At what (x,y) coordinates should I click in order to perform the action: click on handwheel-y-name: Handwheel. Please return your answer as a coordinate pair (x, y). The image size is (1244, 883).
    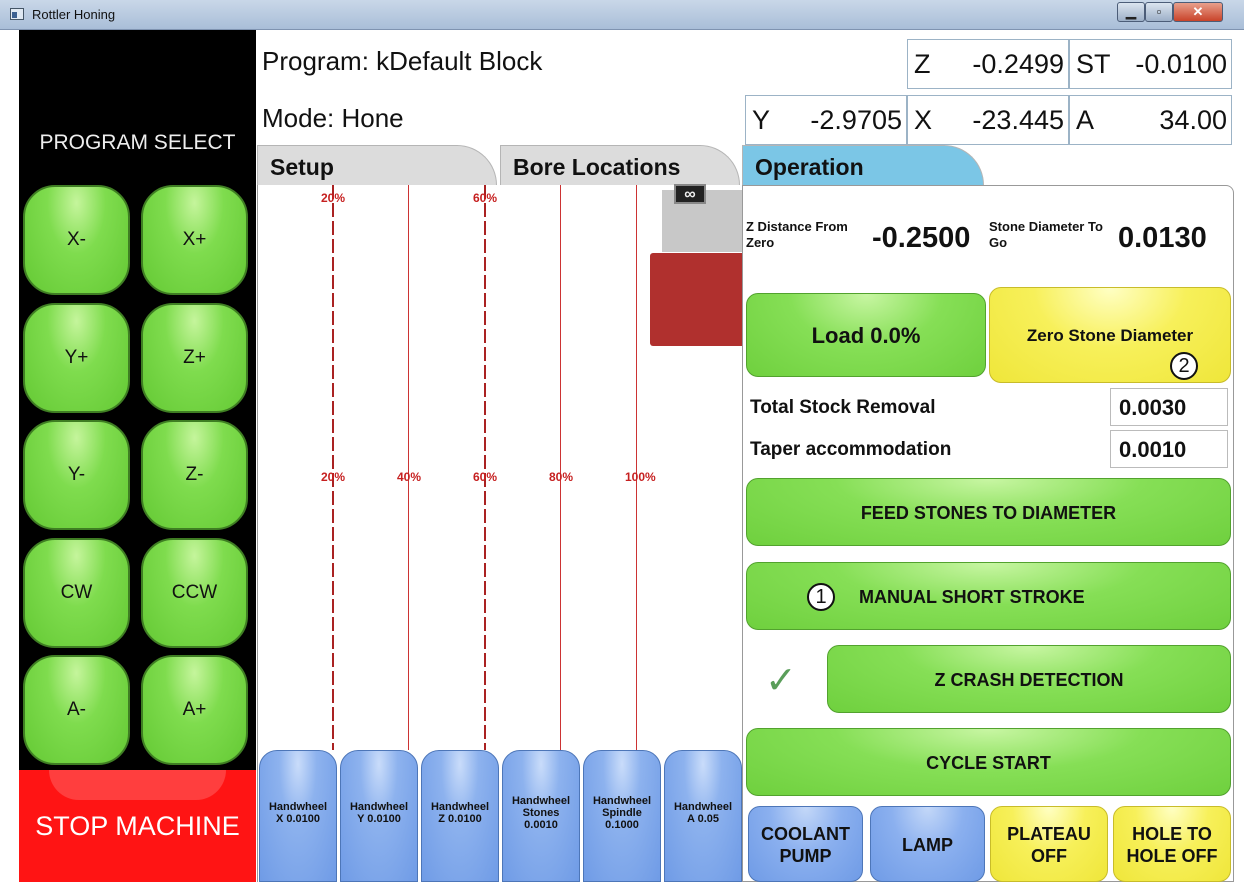
    Looking at the image, I should click on (379, 807).